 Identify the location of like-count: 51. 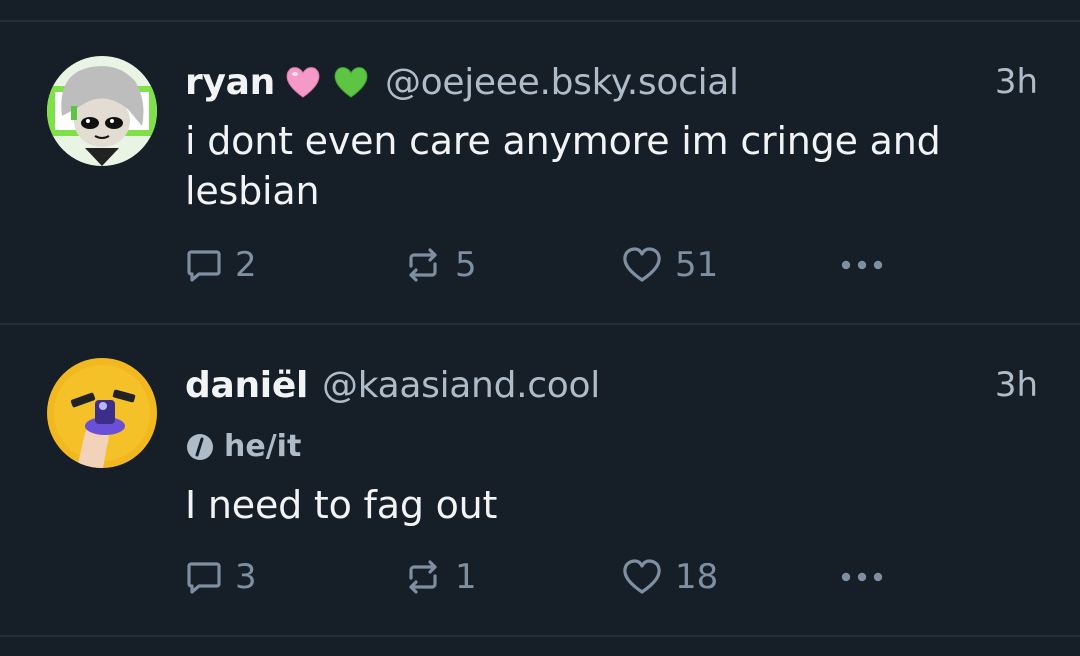
(697, 265).